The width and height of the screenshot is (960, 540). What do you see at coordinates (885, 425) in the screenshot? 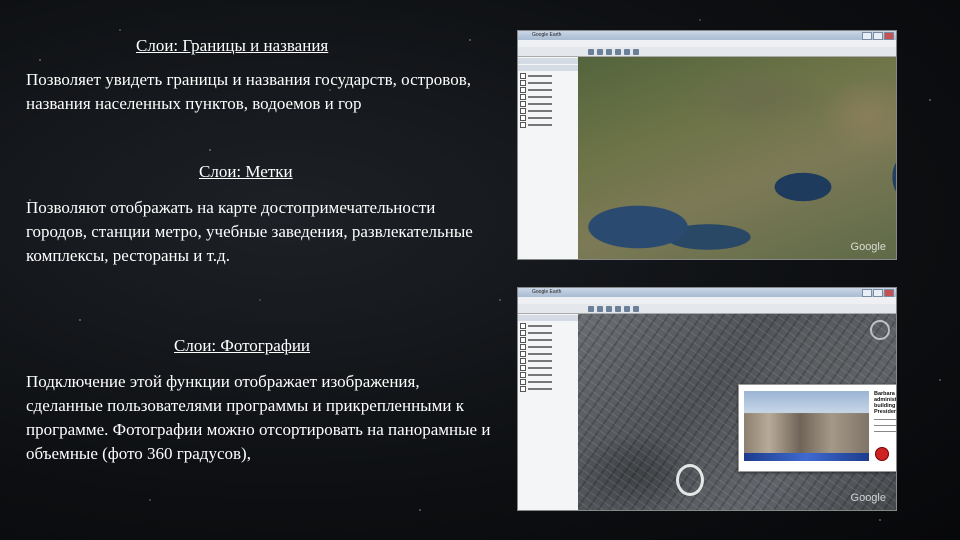
I see `popup-body` at bounding box center [885, 425].